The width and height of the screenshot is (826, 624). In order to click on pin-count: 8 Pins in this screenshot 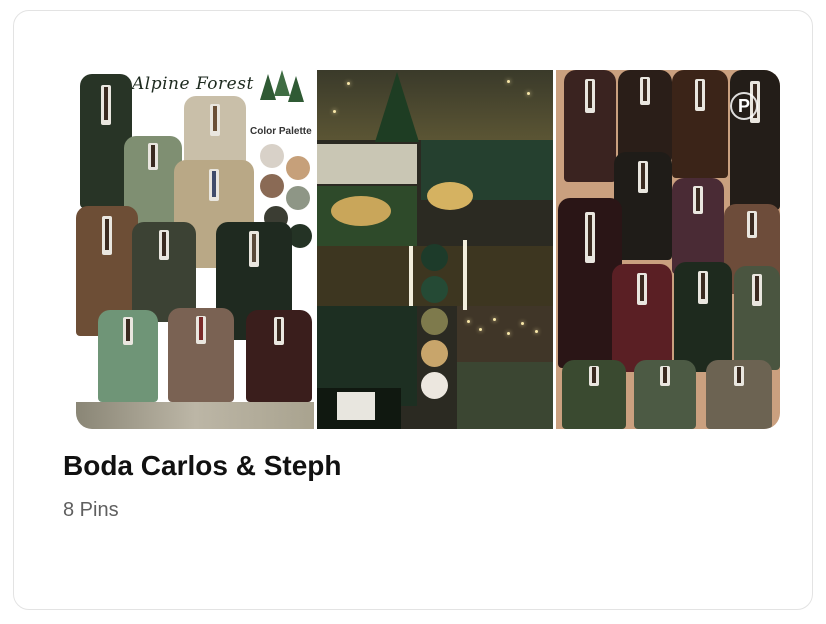, I will do `click(91, 510)`.